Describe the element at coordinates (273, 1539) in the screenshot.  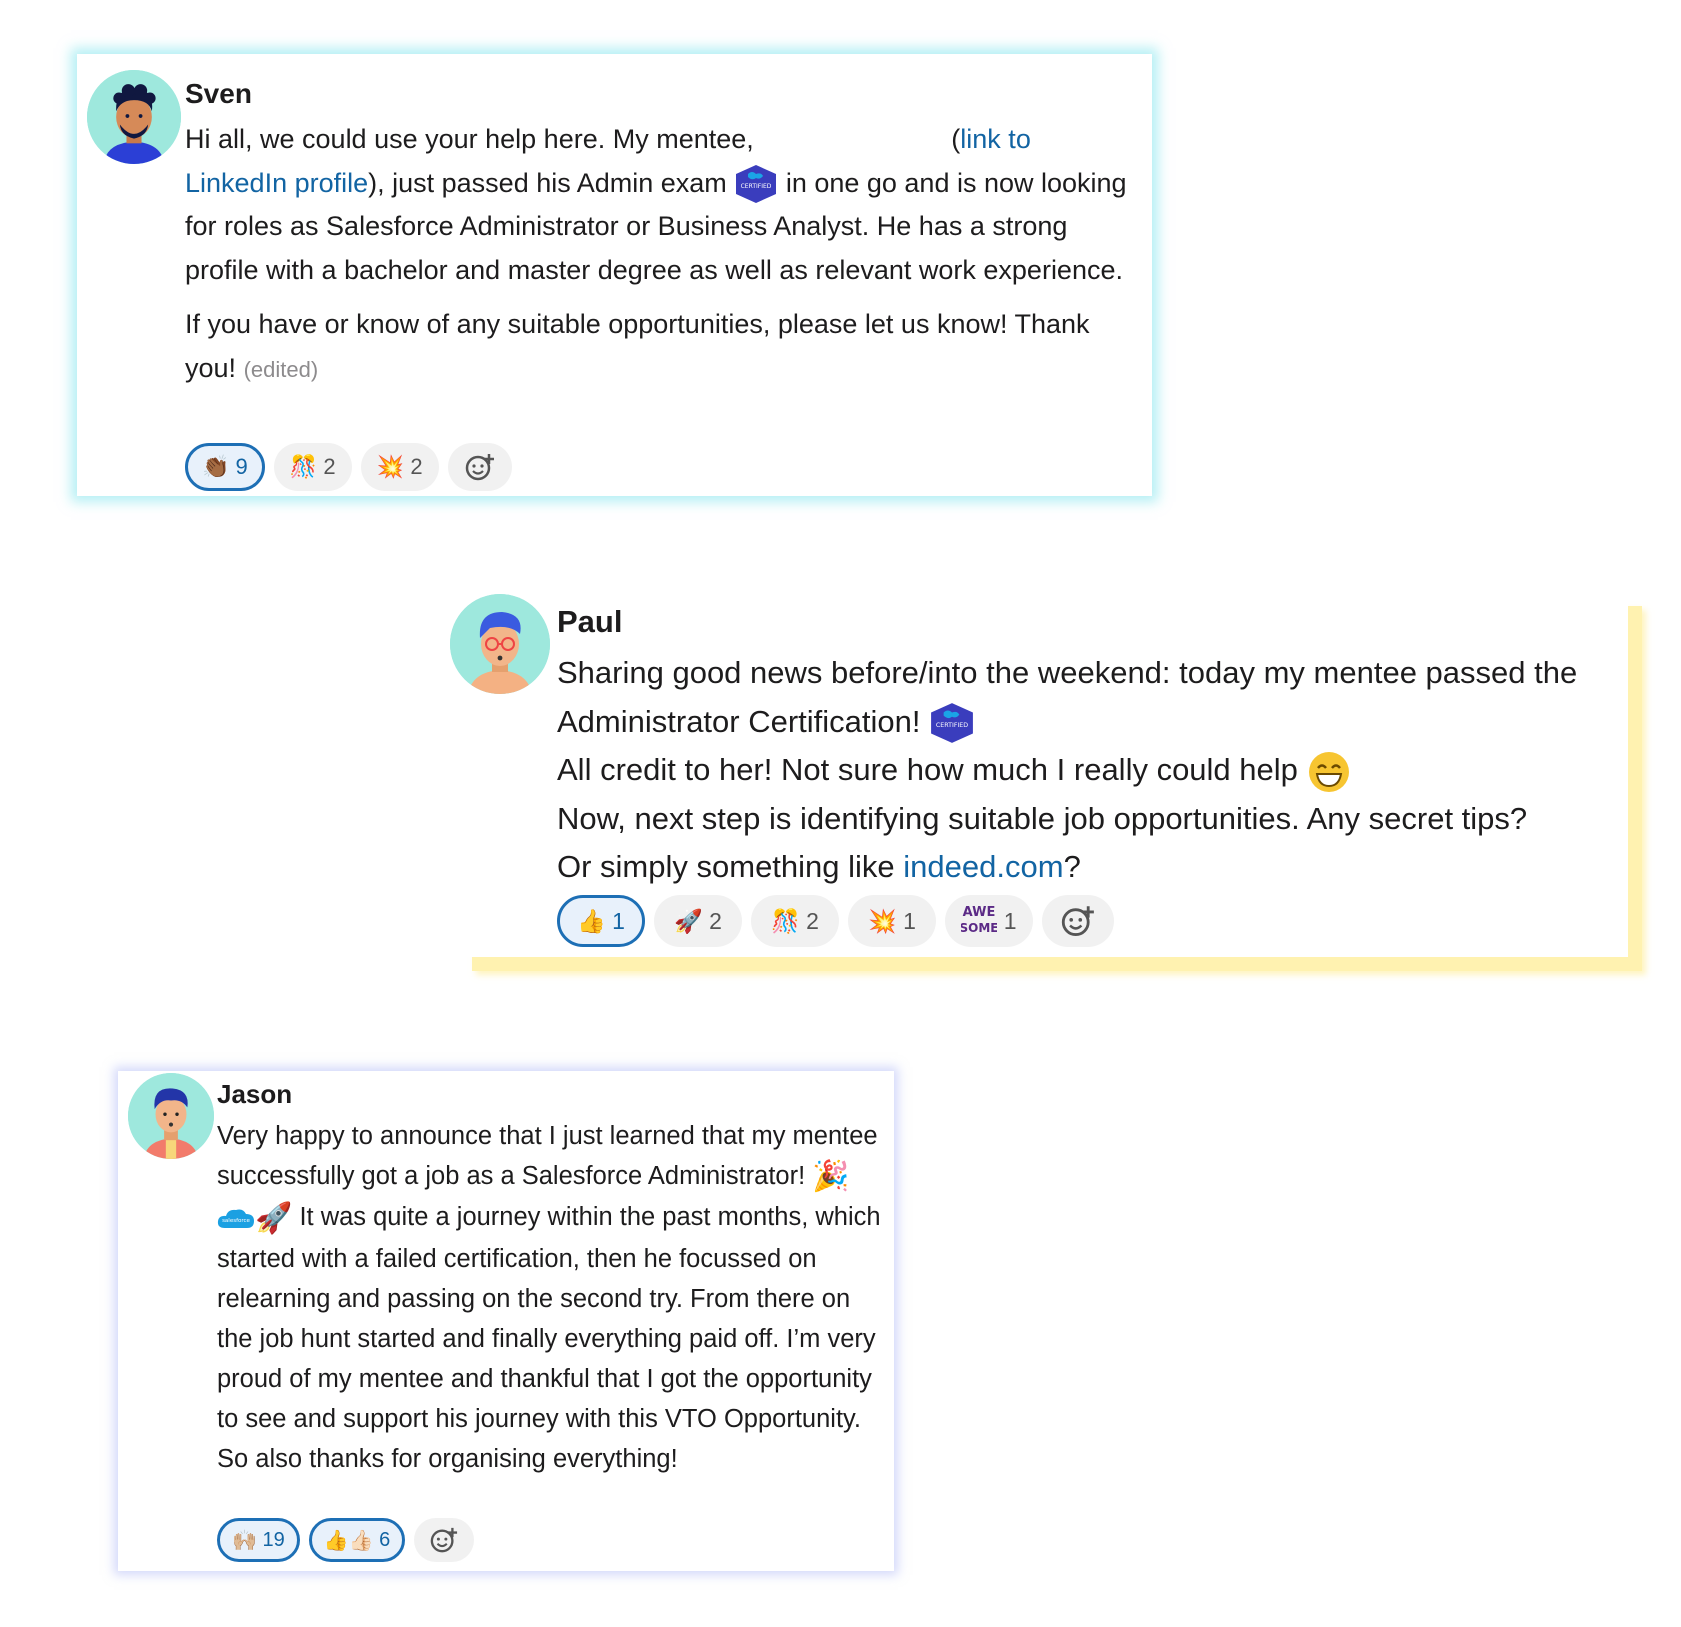
I see `reaction-count: 19` at that location.